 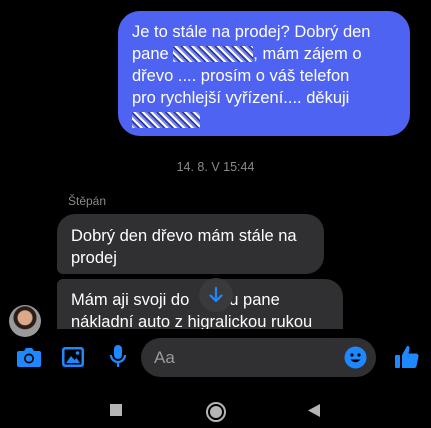 I want to click on nav-back-icon, so click(x=314, y=410).